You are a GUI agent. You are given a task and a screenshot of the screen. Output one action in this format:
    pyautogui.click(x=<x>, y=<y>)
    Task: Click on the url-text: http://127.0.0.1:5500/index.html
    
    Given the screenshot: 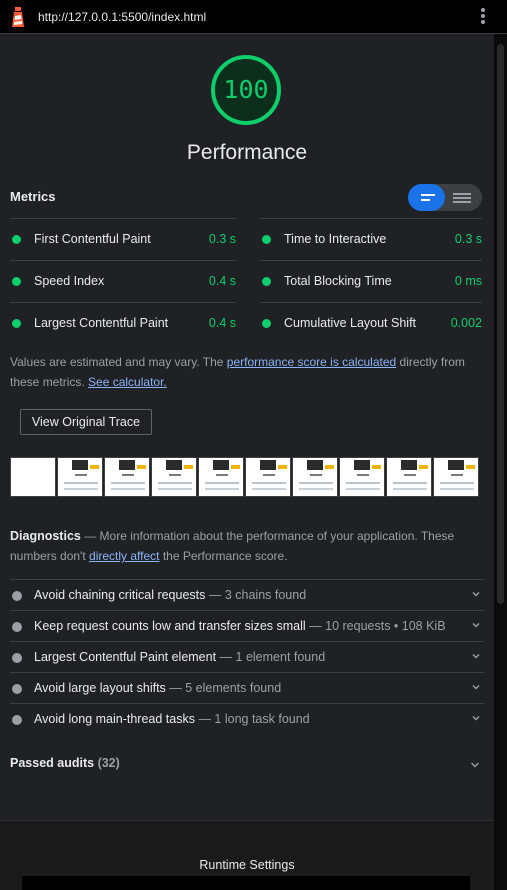 What is the action you would take?
    pyautogui.click(x=122, y=17)
    